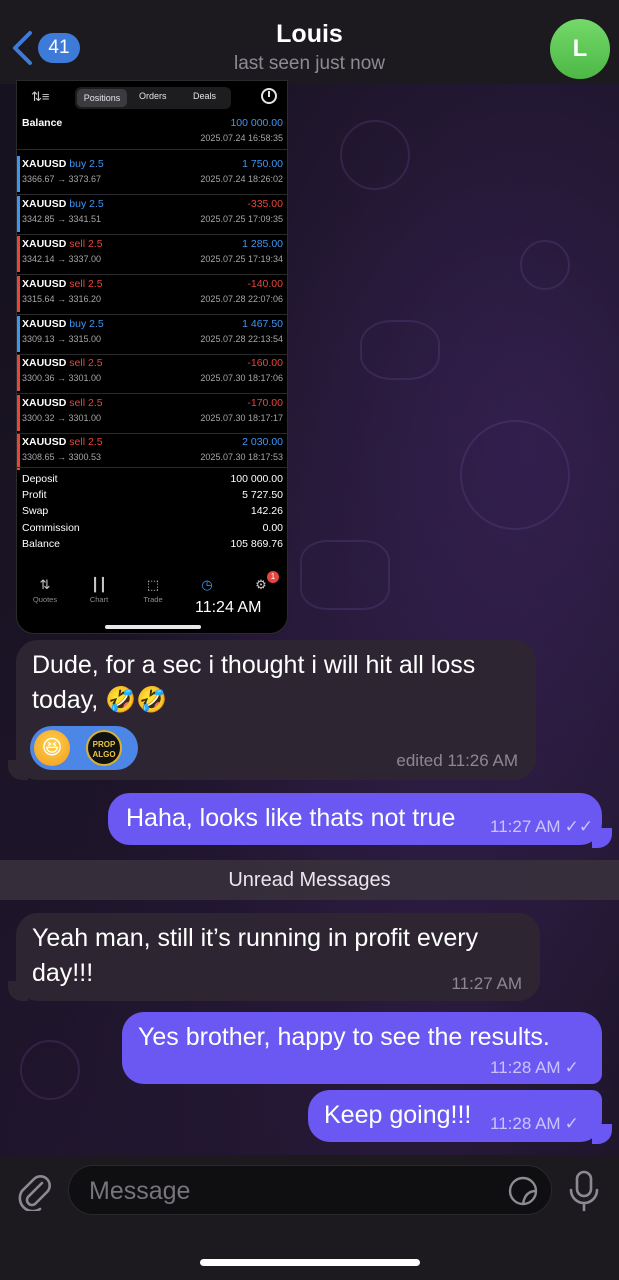 The image size is (619, 1280). I want to click on nav-label: Trade, so click(153, 599).